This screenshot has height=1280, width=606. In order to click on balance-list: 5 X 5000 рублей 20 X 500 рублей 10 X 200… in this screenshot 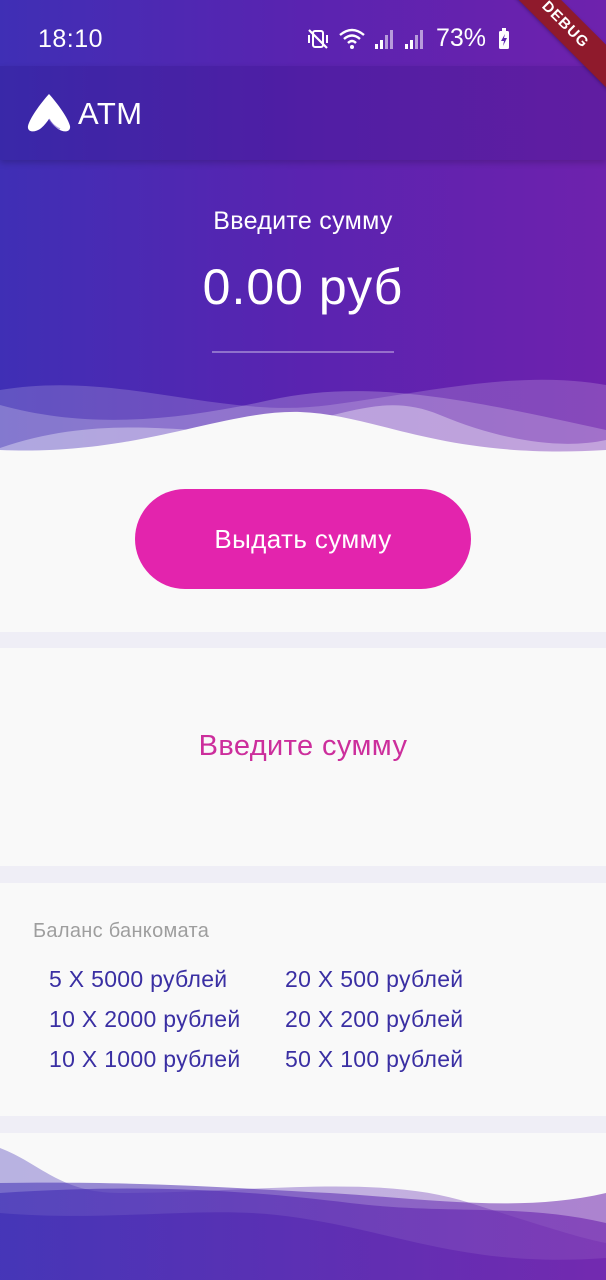, I will do `click(277, 1019)`.